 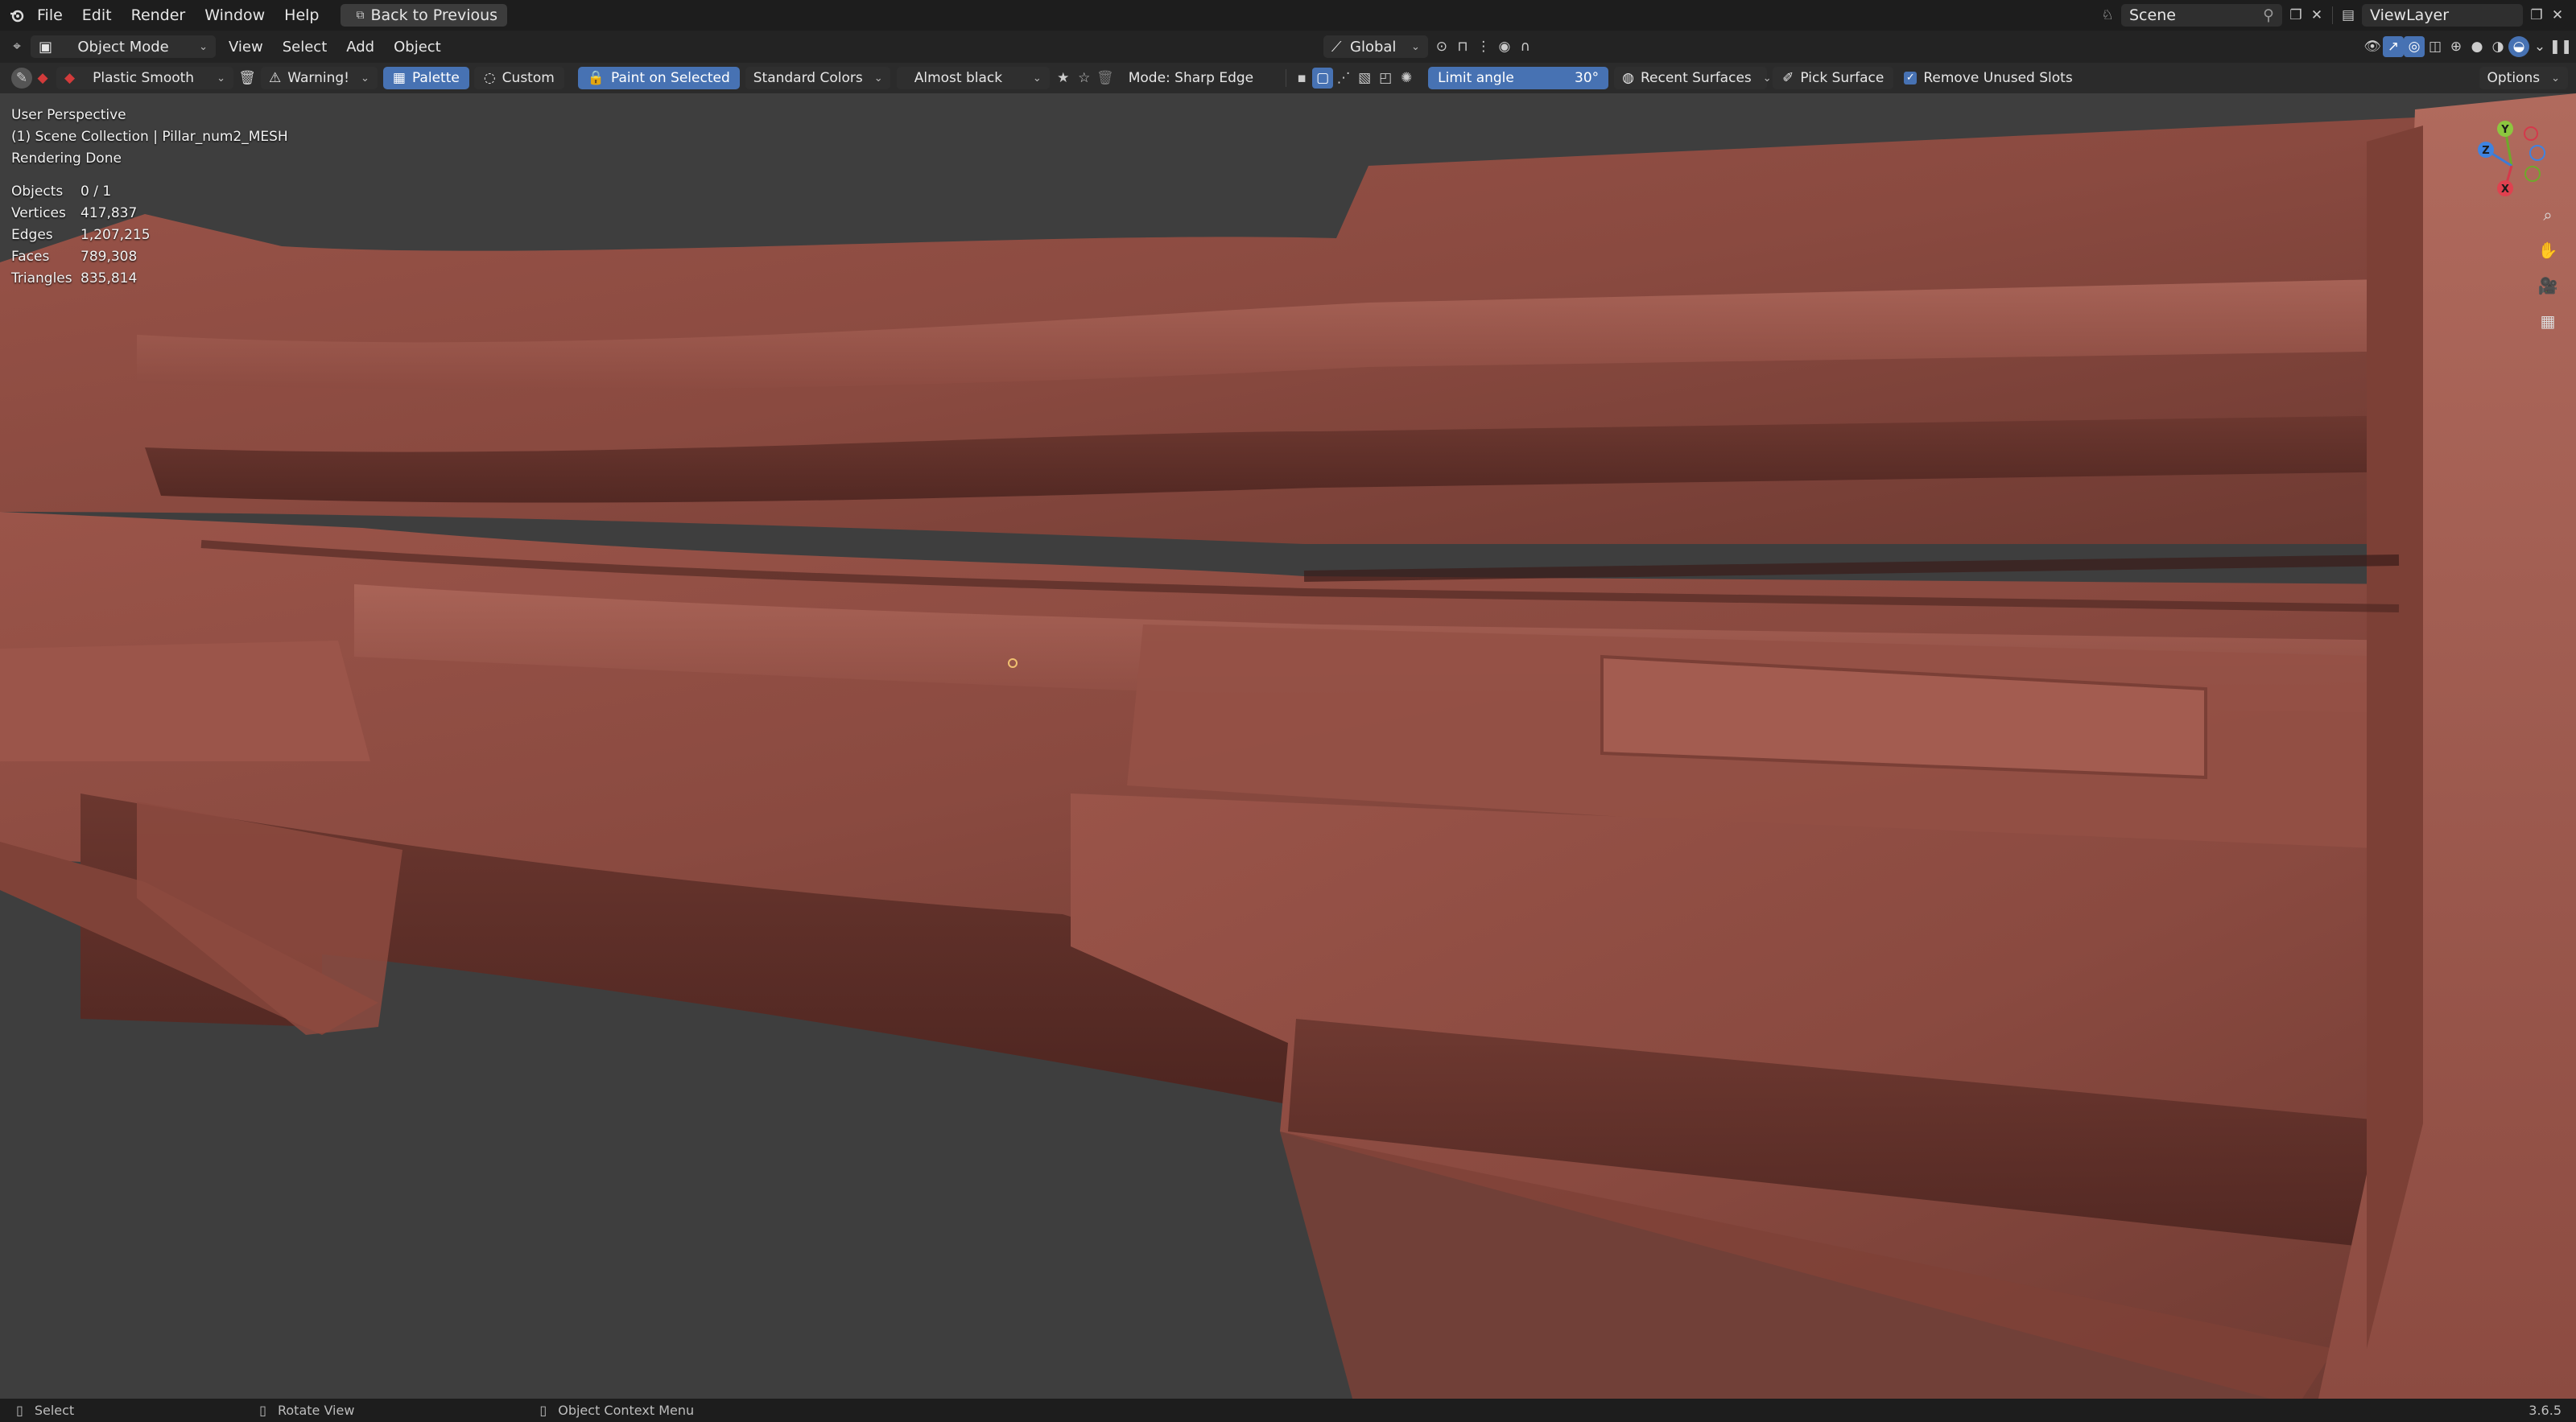 What do you see at coordinates (808, 78) in the screenshot?
I see `color-set-label: Standard Colors` at bounding box center [808, 78].